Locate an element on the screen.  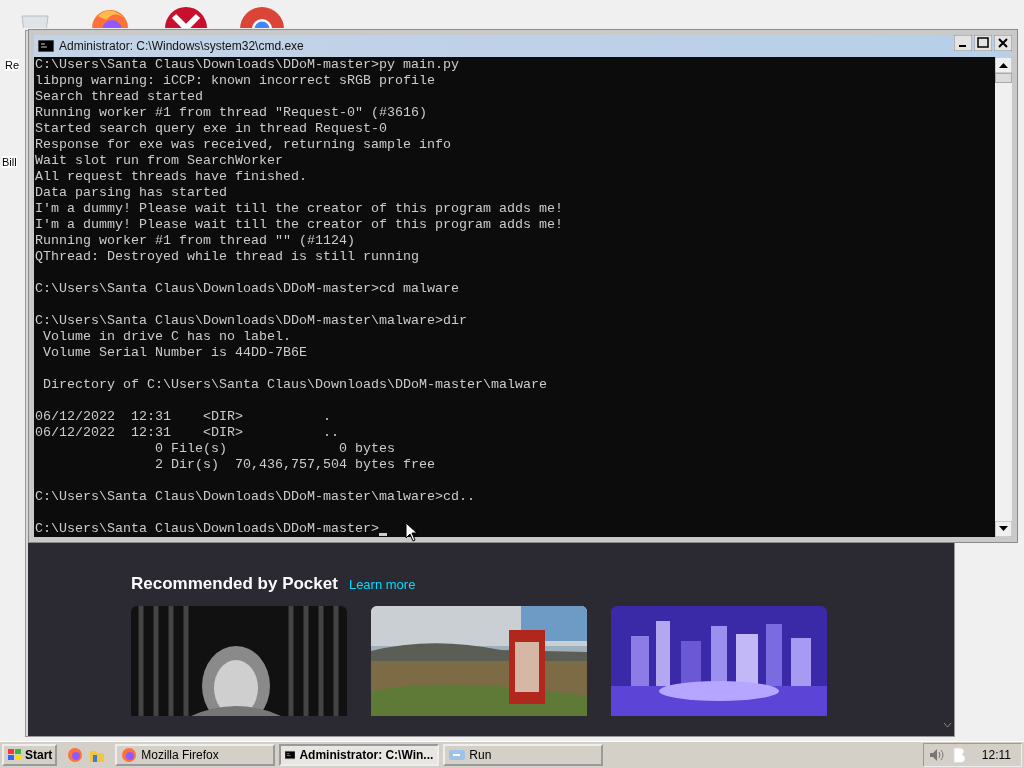
console-icon is located at coordinates (46, 46).